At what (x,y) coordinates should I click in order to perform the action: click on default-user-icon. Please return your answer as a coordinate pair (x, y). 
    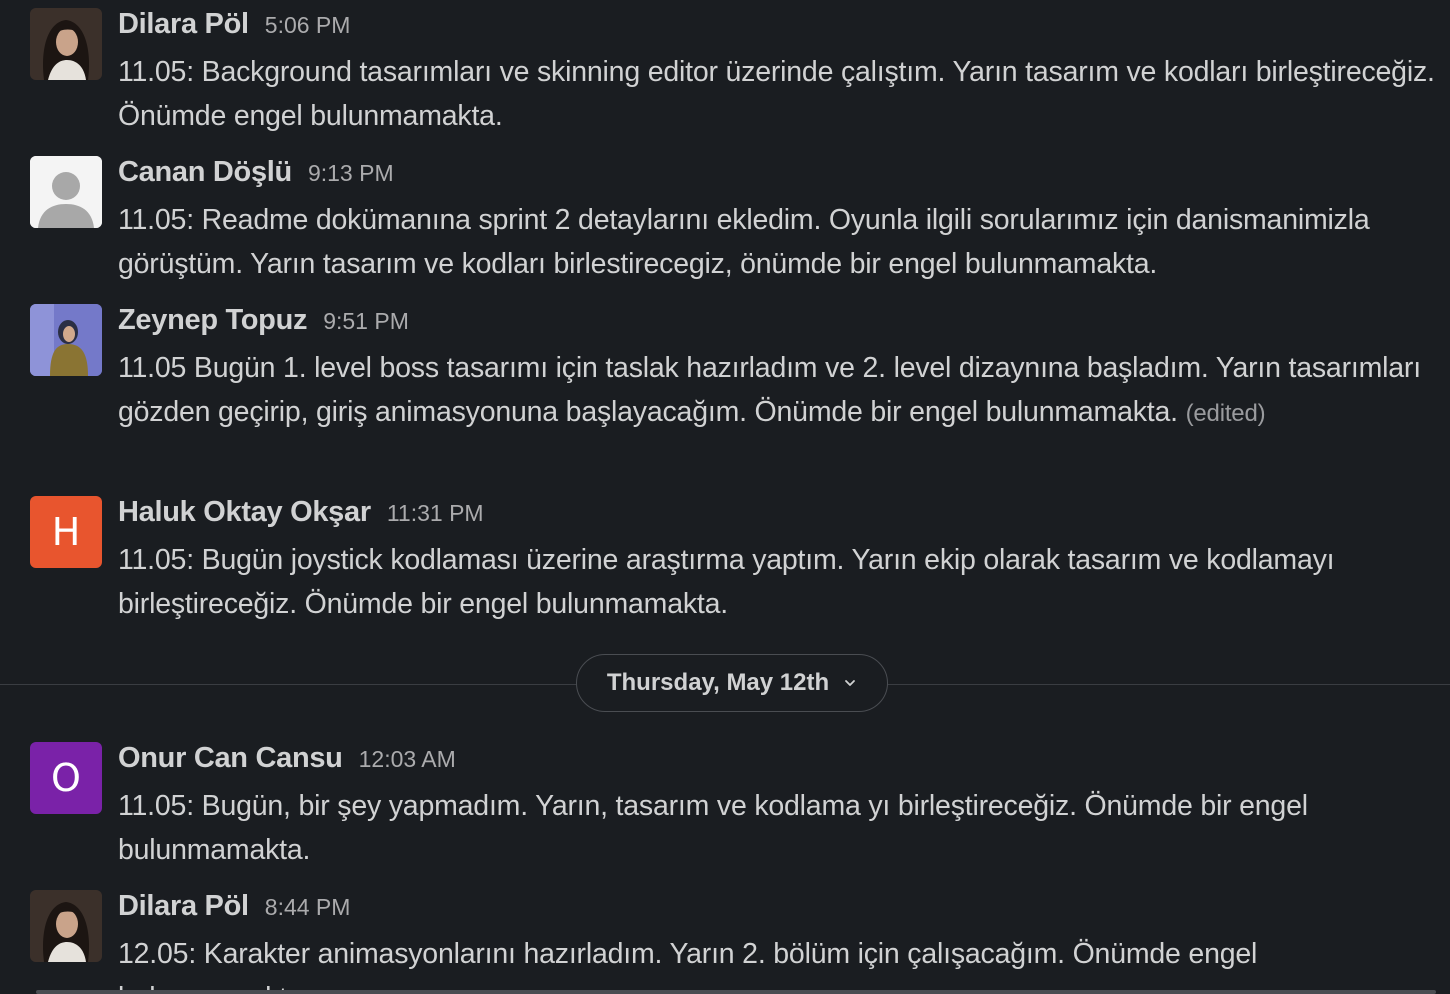
    Looking at the image, I should click on (66, 192).